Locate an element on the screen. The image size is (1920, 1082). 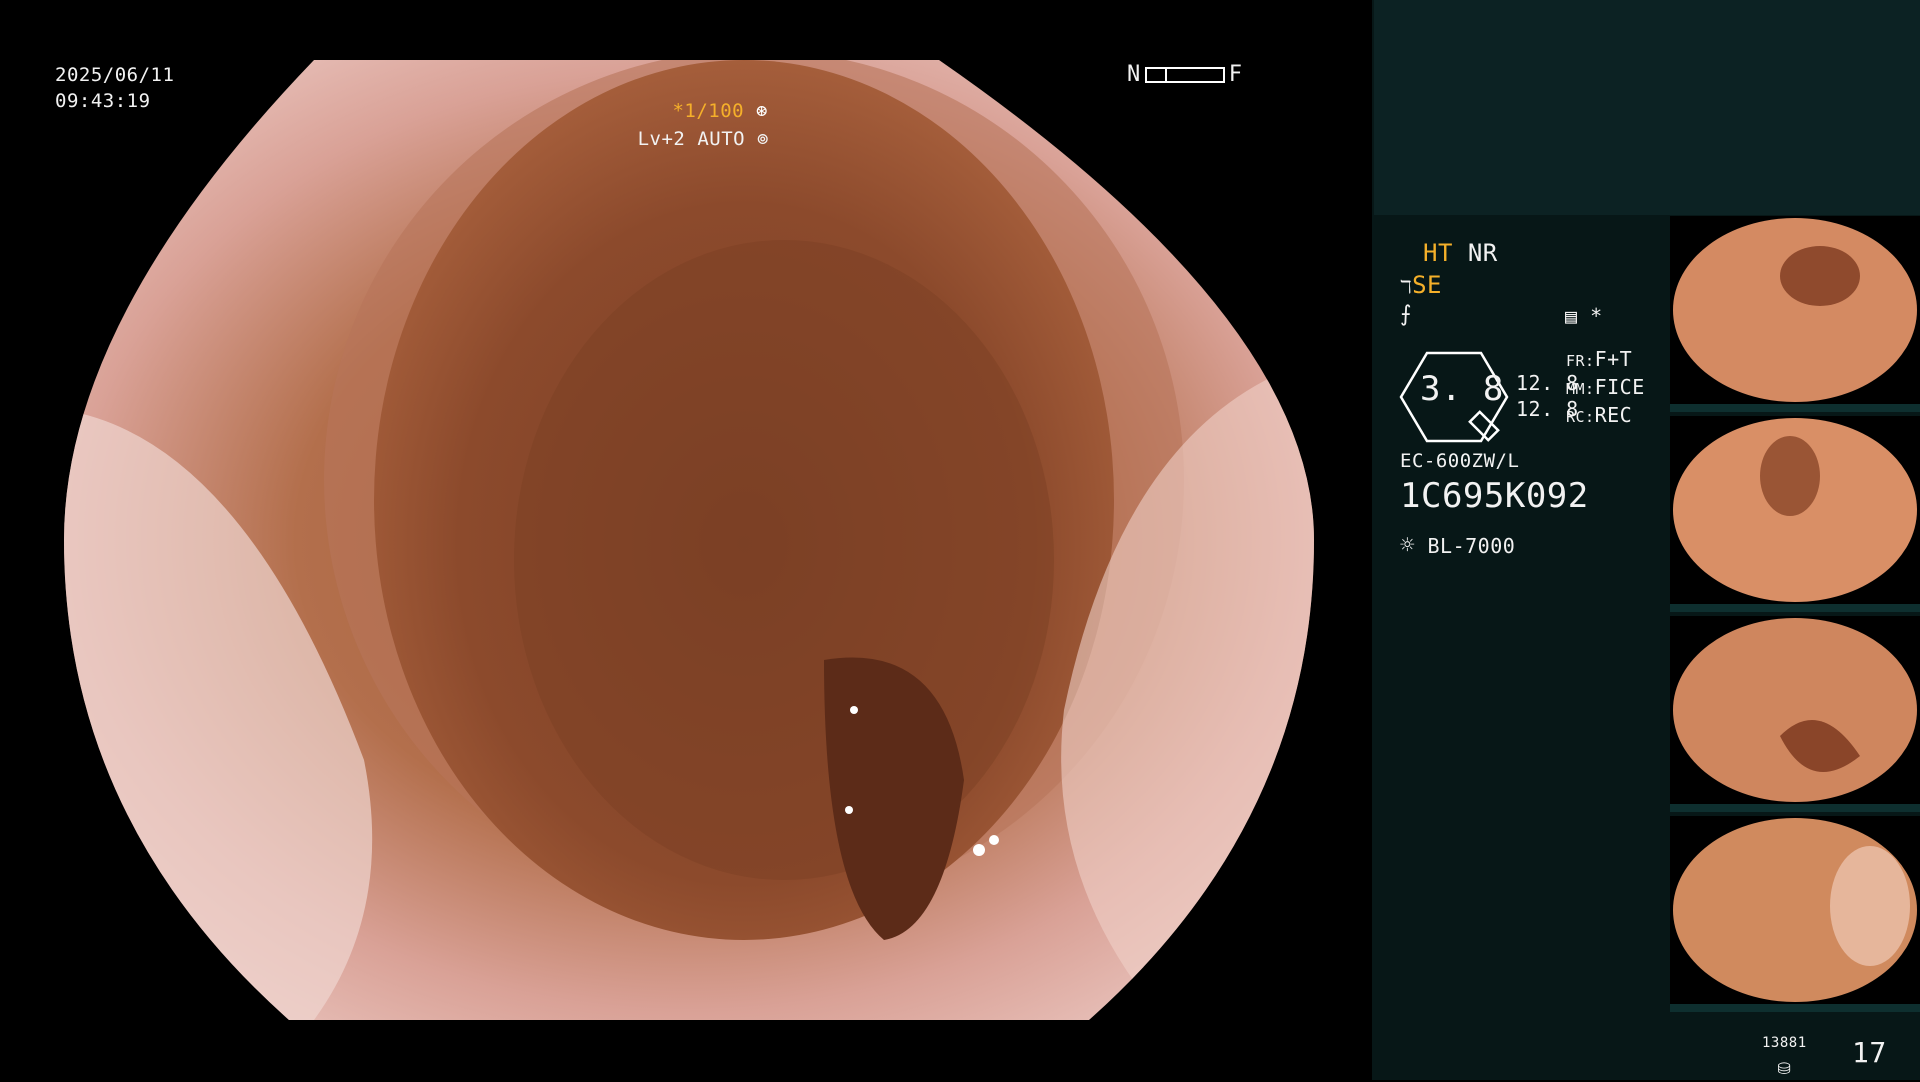
info-panel-header is located at coordinates (1647, 107).